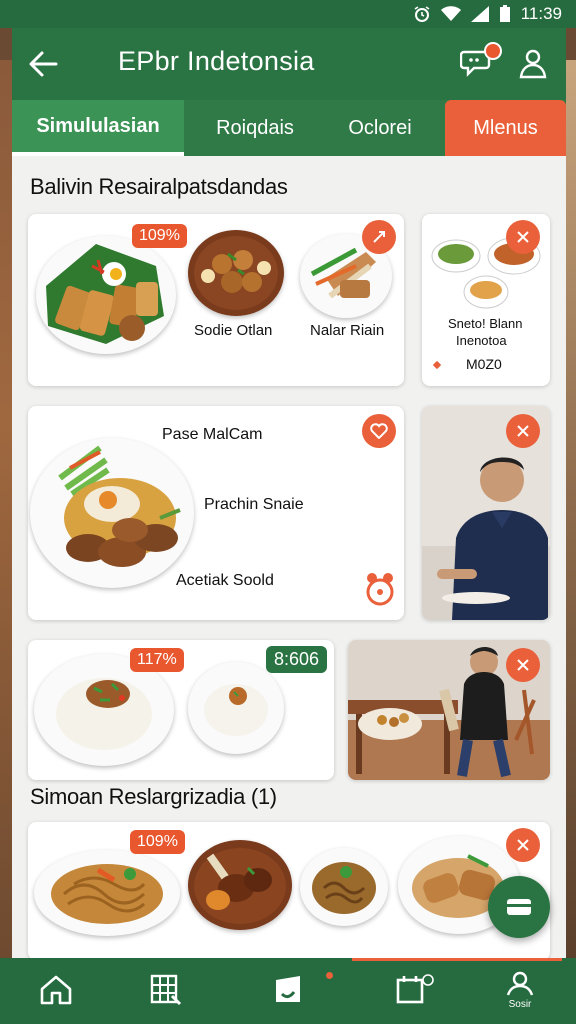 This screenshot has width=576, height=1024. I want to click on dish-label-pase: Pase MalCam, so click(212, 434).